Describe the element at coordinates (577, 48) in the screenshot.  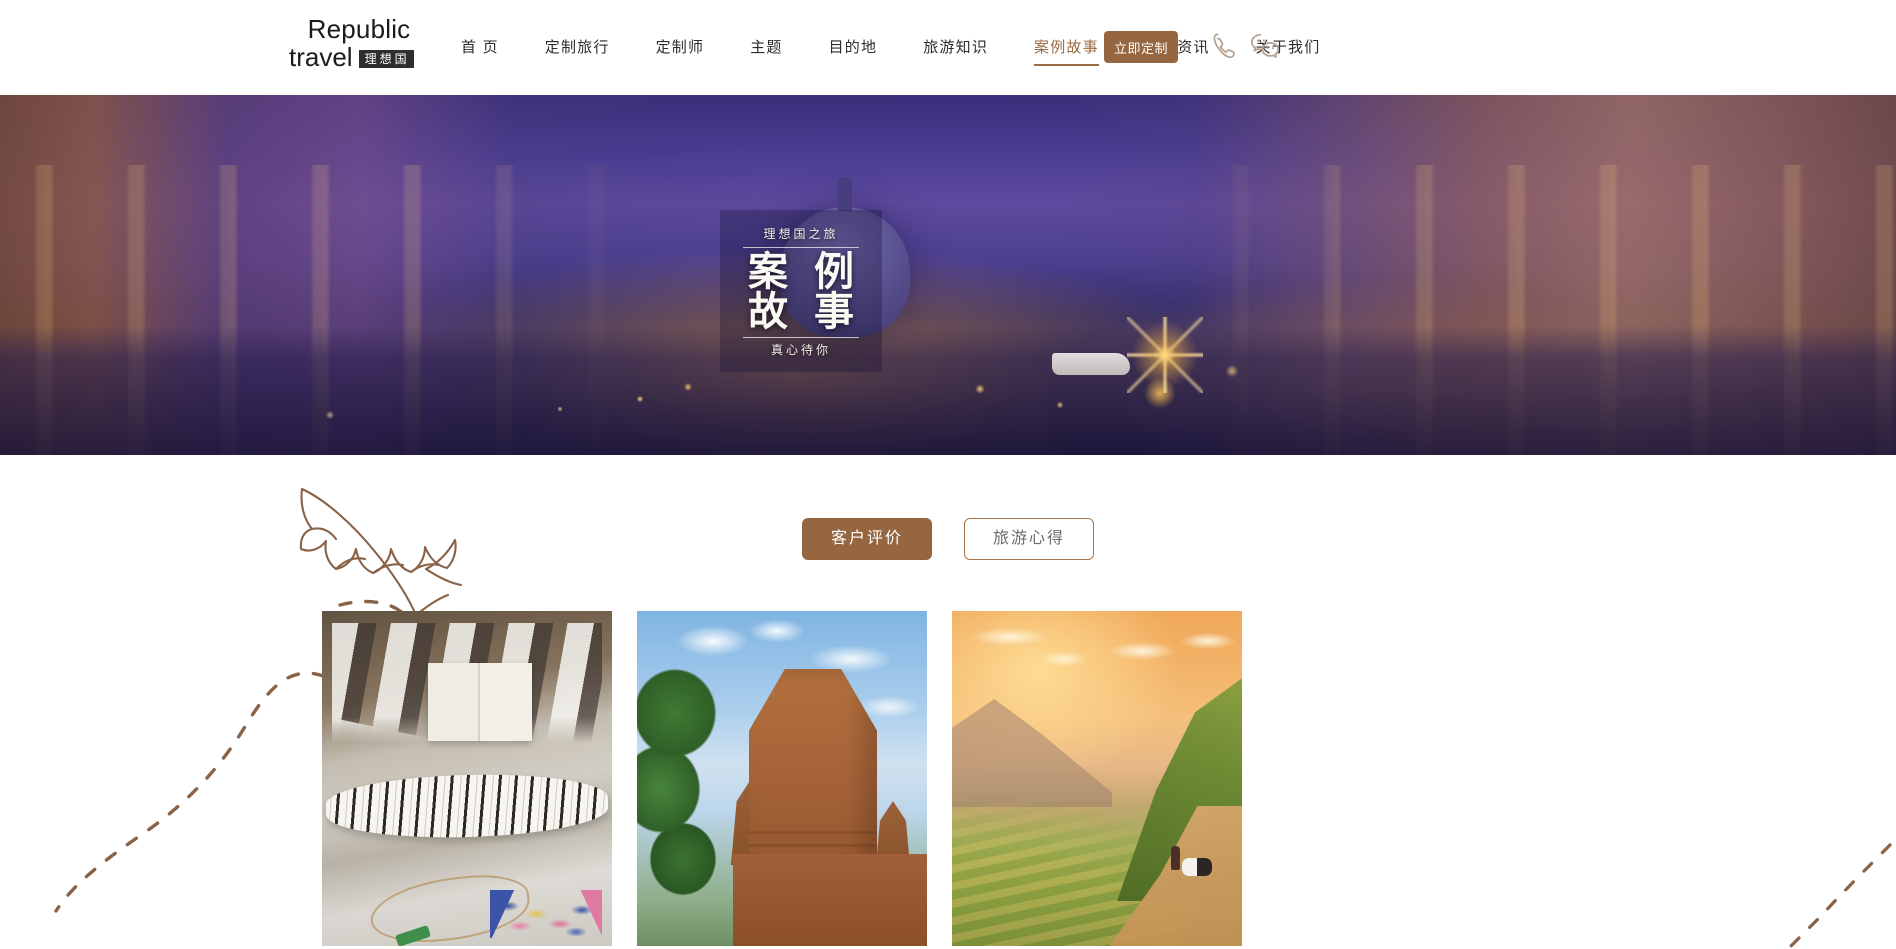
I see `nav-custom-travel: 定制旅行` at that location.